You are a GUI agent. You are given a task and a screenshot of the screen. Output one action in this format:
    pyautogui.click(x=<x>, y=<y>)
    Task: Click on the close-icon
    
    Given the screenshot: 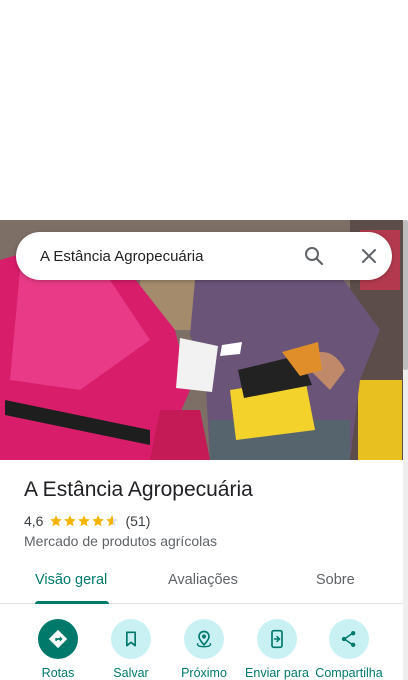 What is the action you would take?
    pyautogui.click(x=369, y=256)
    